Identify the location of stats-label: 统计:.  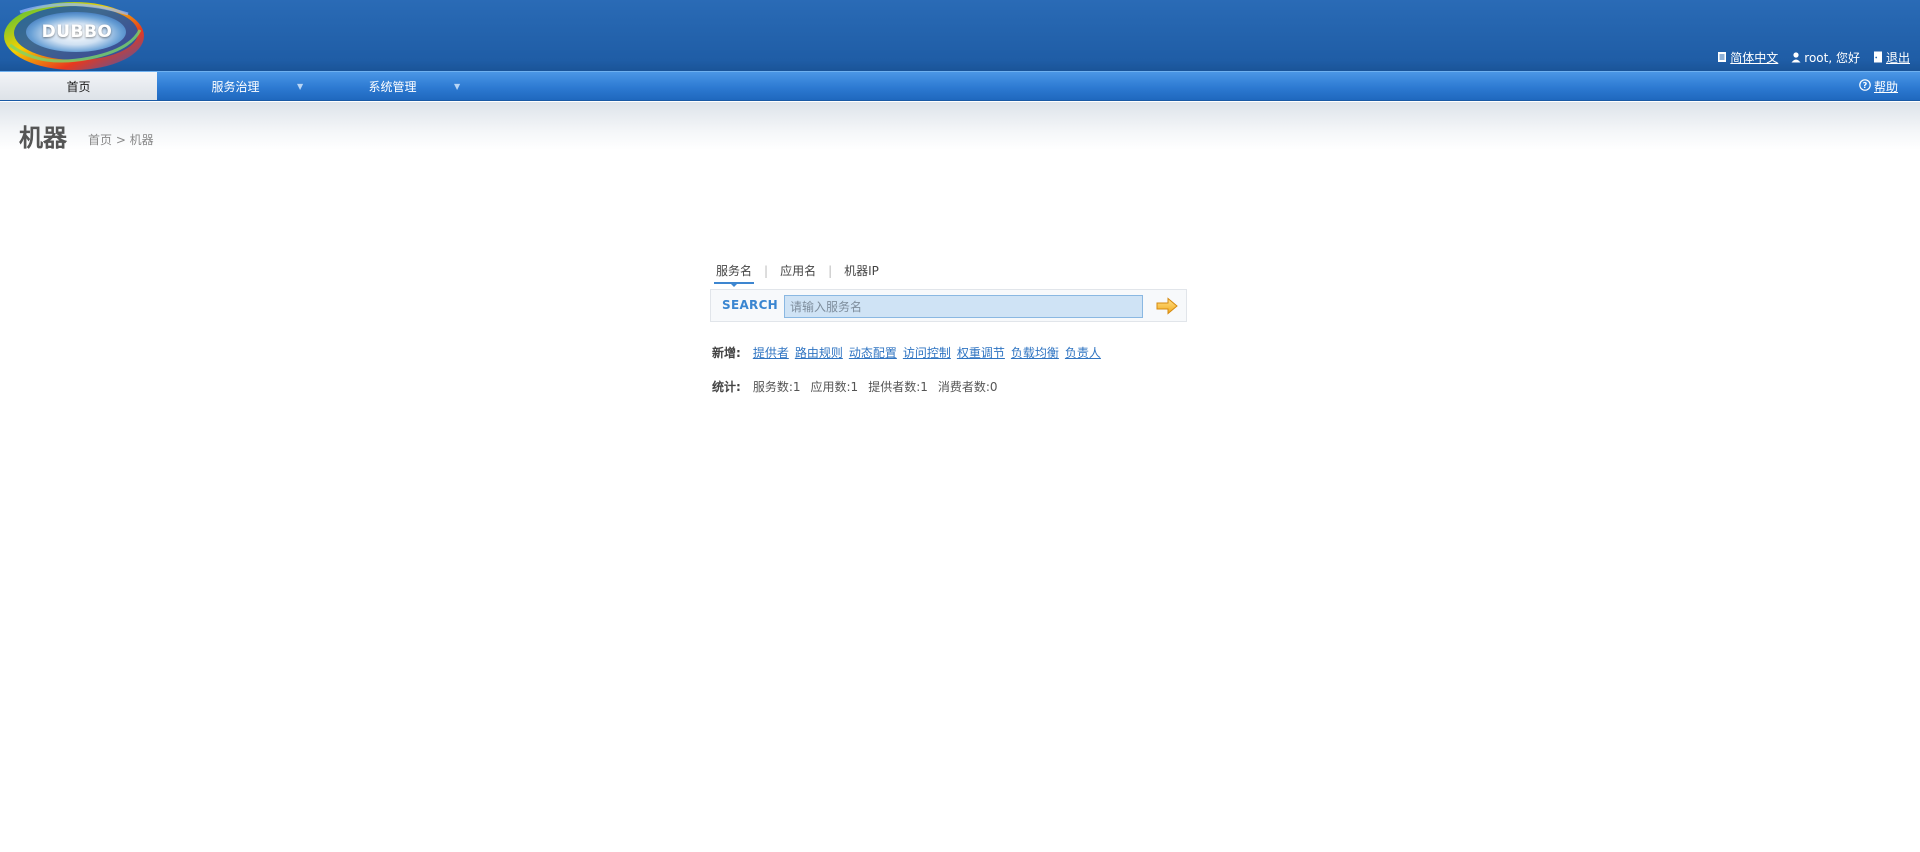
(726, 387).